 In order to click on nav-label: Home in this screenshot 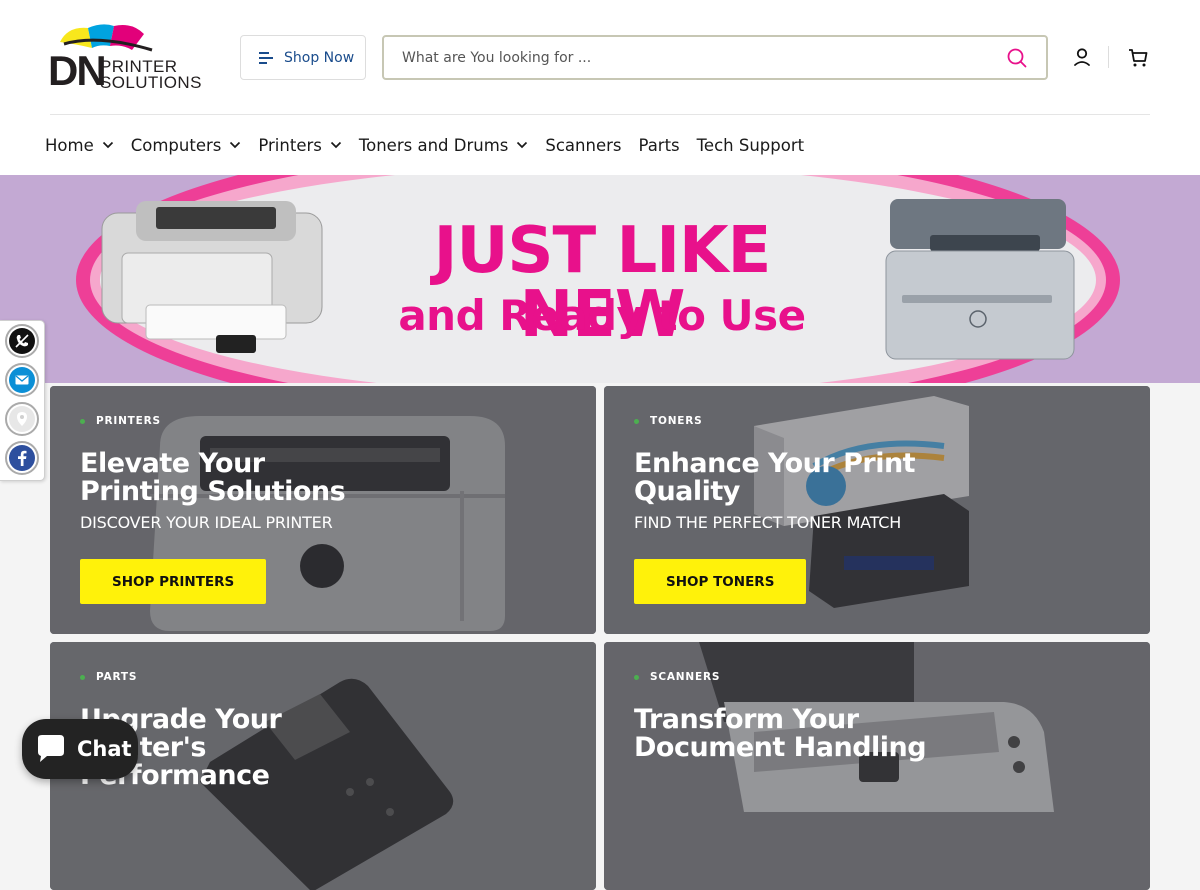, I will do `click(69, 145)`.